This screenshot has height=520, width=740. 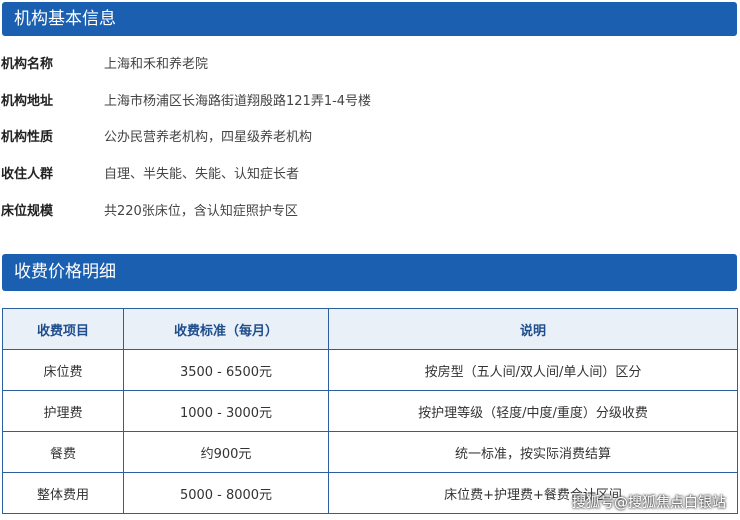 What do you see at coordinates (649, 503) in the screenshot?
I see `watermark: 搜狐号@搜狐焦点白银站` at bounding box center [649, 503].